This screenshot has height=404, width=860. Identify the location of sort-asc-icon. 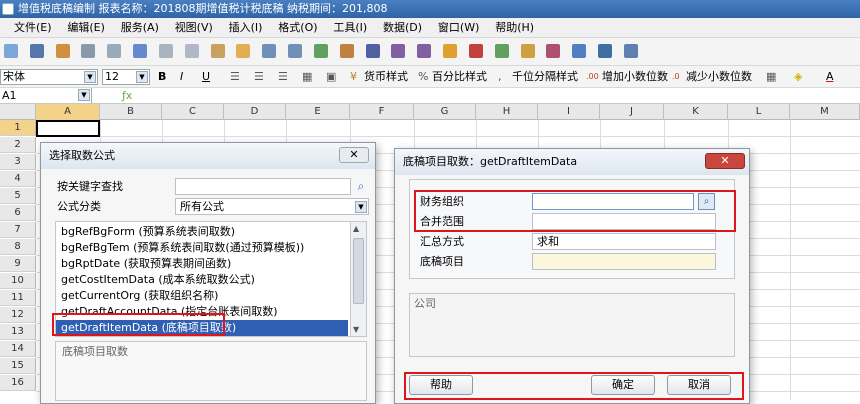
(398, 51).